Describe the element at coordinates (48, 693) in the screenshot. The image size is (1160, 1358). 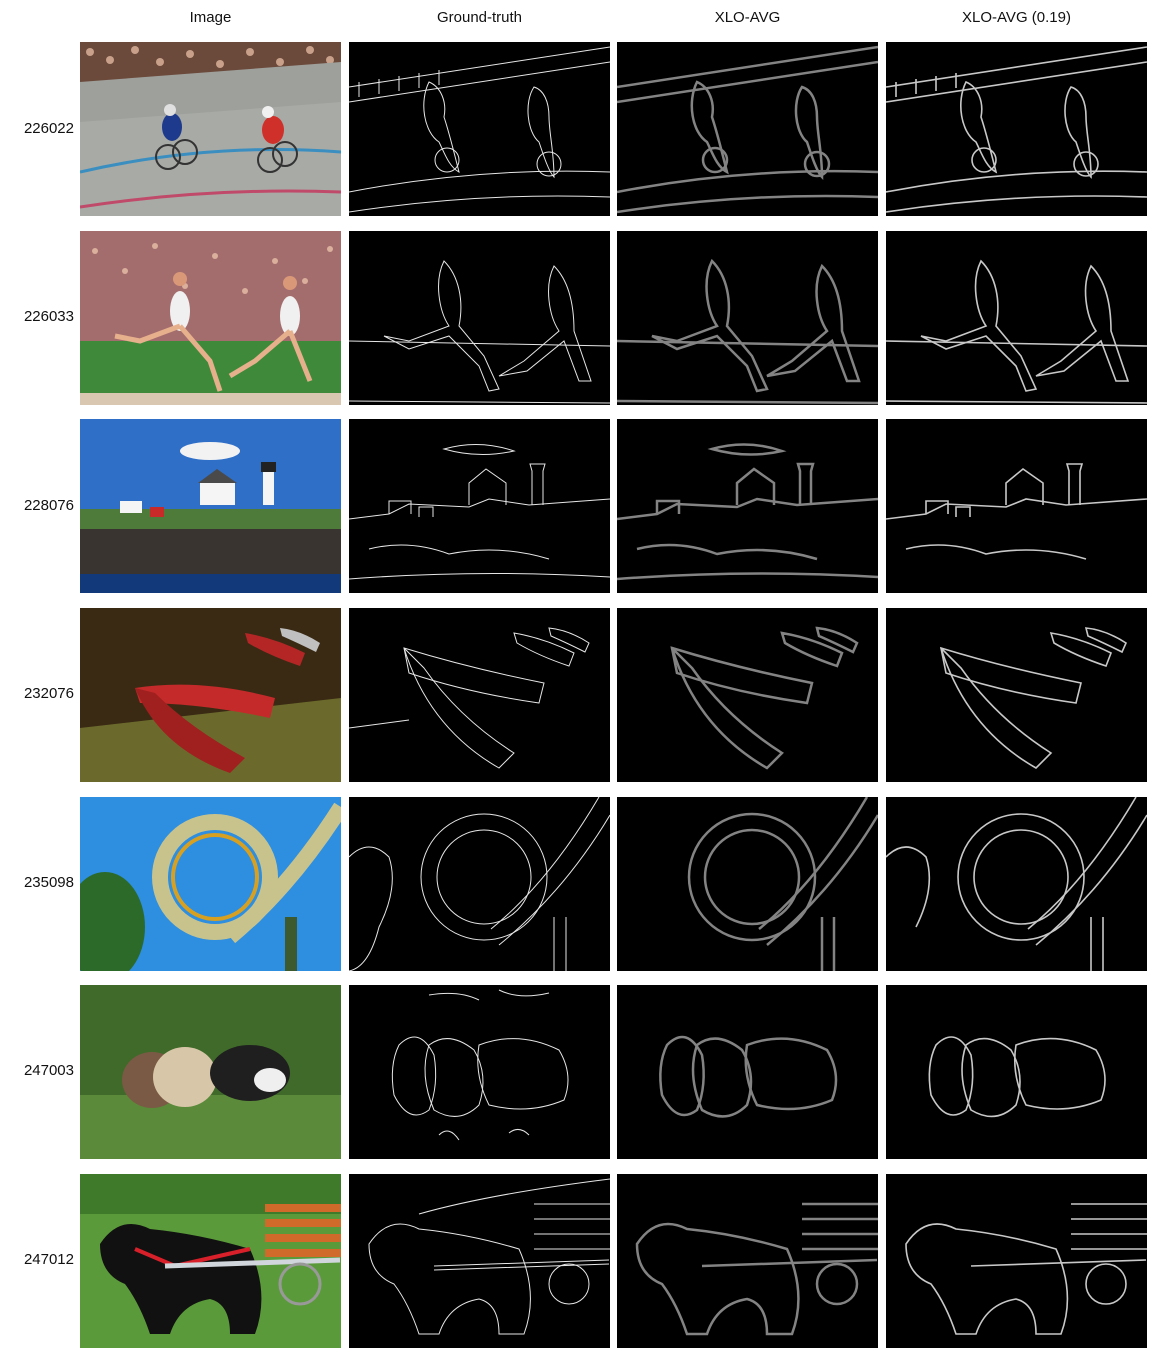
I see `row-label-232076: 232076` at that location.